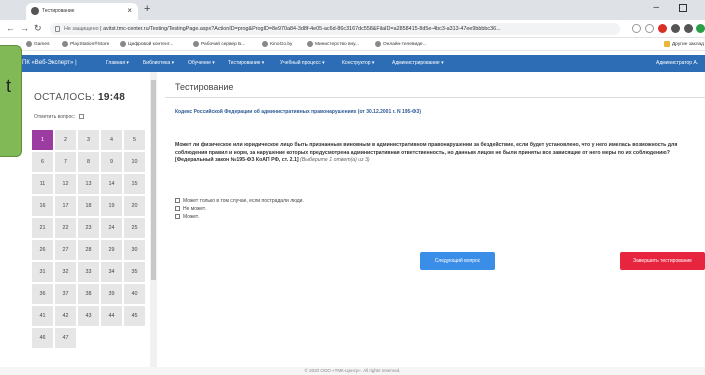  I want to click on question-number-button: 27, so click(65, 250).